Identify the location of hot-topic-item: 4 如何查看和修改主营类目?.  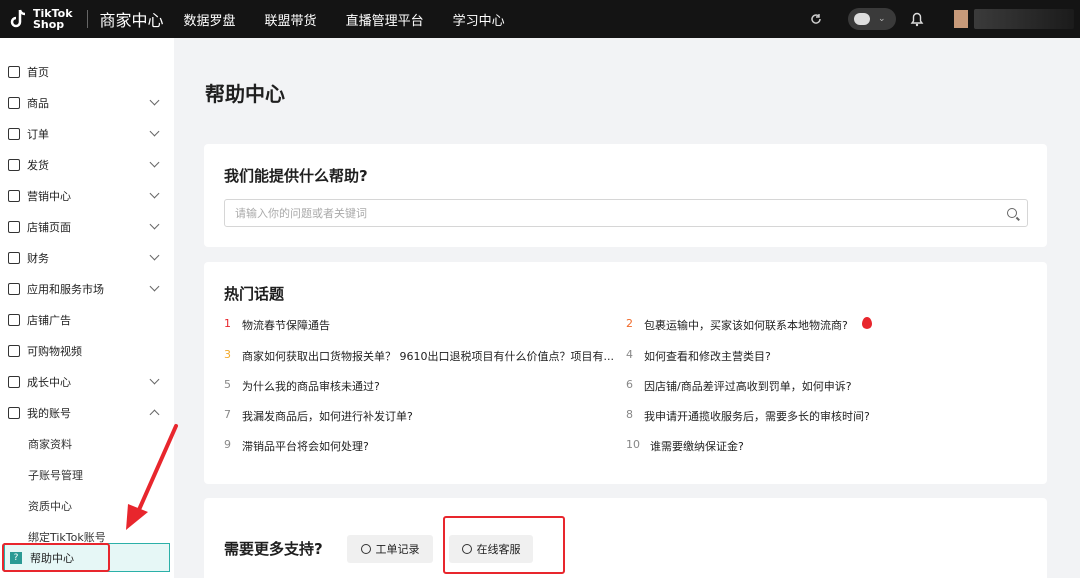
(698, 356).